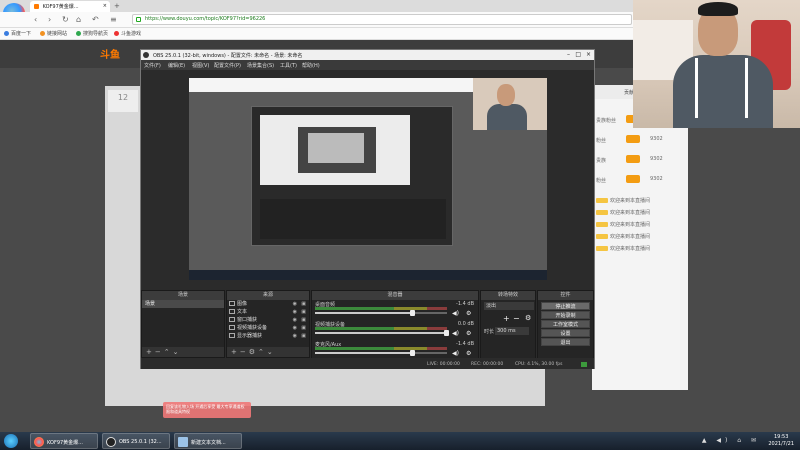  Describe the element at coordinates (116, 33) in the screenshot. I see `douyu-icon` at that location.